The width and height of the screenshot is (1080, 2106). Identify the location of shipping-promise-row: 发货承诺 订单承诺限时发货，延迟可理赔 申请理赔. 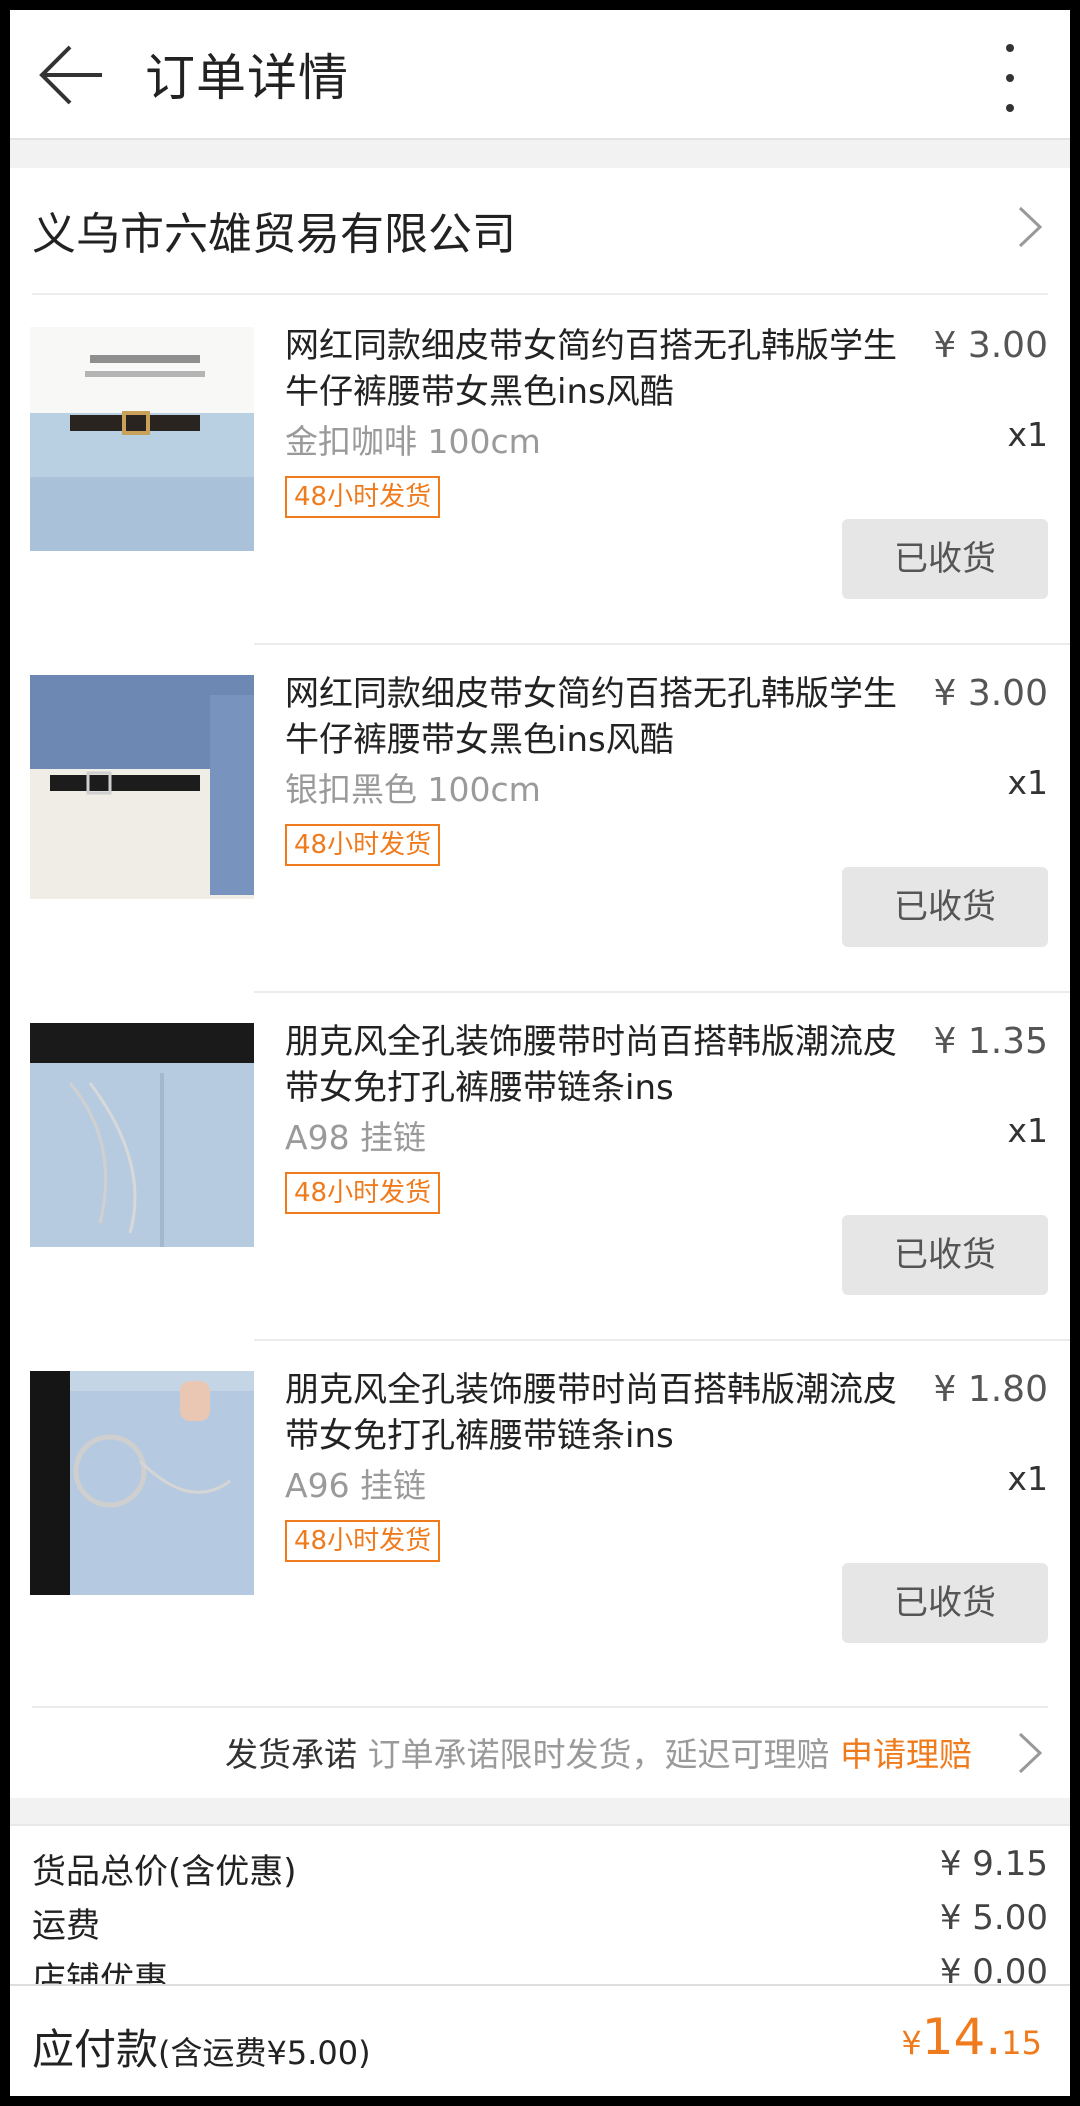
(540, 1753).